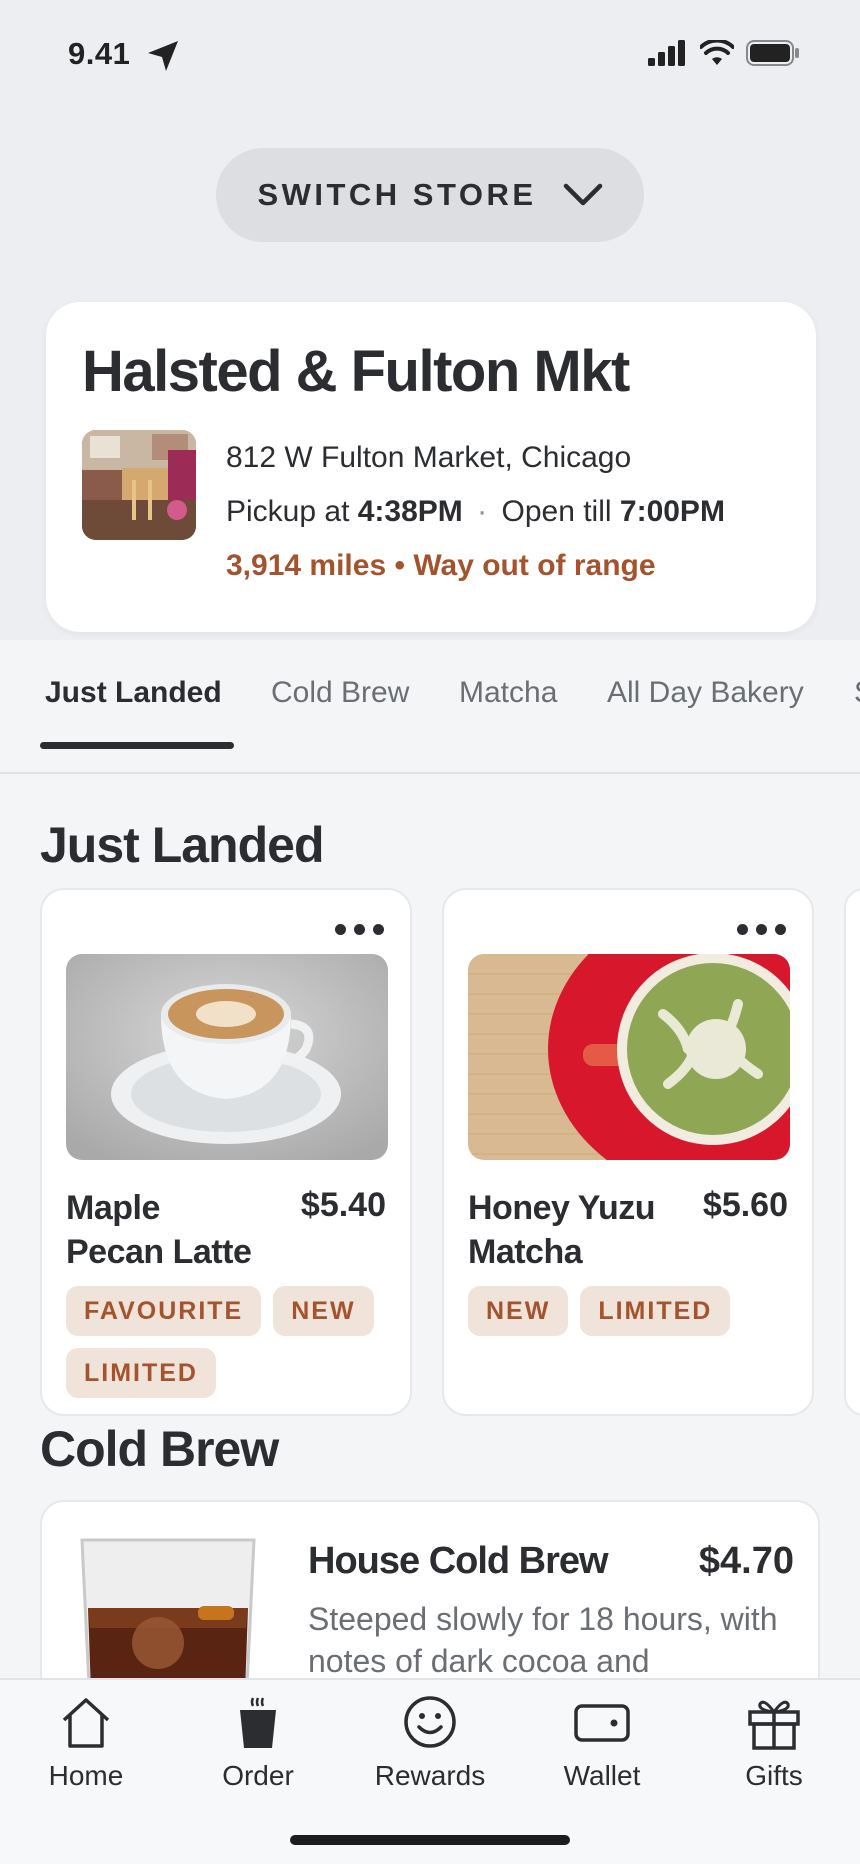 This screenshot has height=1864, width=860. What do you see at coordinates (227, 1057) in the screenshot?
I see `product-image-latte` at bounding box center [227, 1057].